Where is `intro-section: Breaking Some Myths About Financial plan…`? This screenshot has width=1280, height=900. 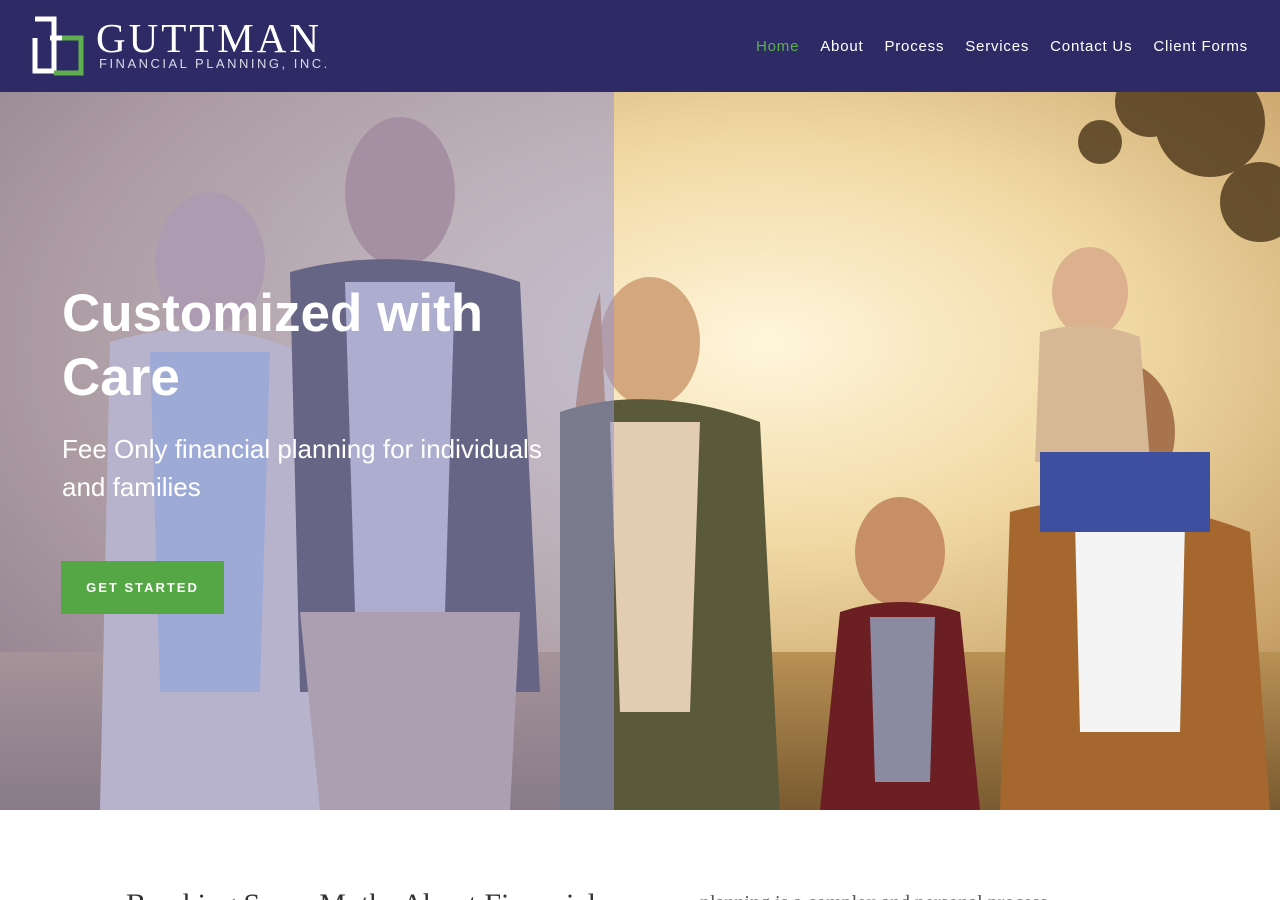 intro-section: Breaking Some Myths About Financial plan… is located at coordinates (640, 891).